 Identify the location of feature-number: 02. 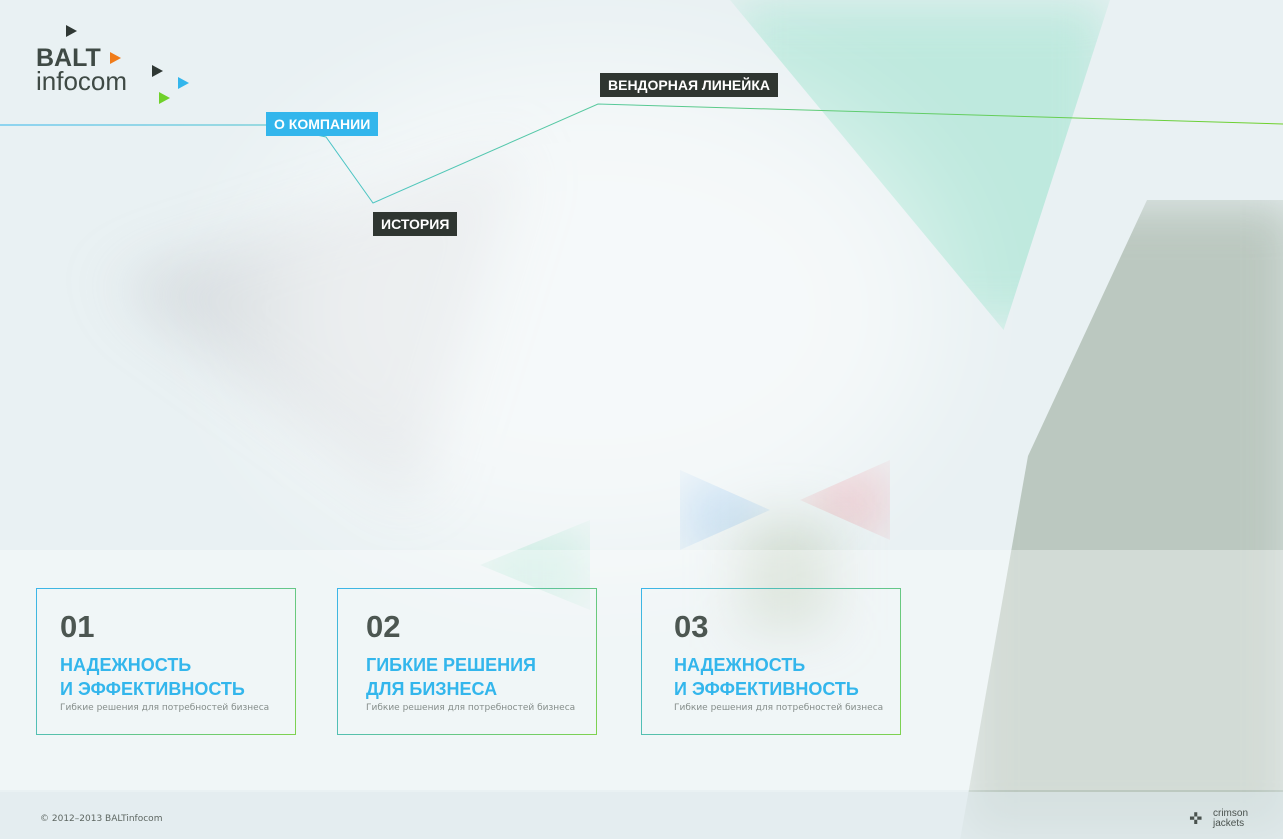
(383, 626).